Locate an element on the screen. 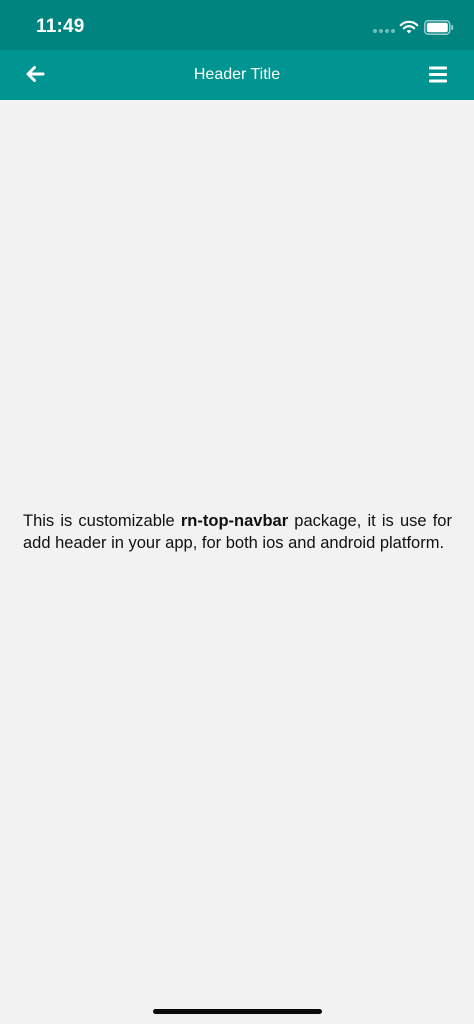 This screenshot has height=1024, width=474. status-time: 11:49 is located at coordinates (60, 26).